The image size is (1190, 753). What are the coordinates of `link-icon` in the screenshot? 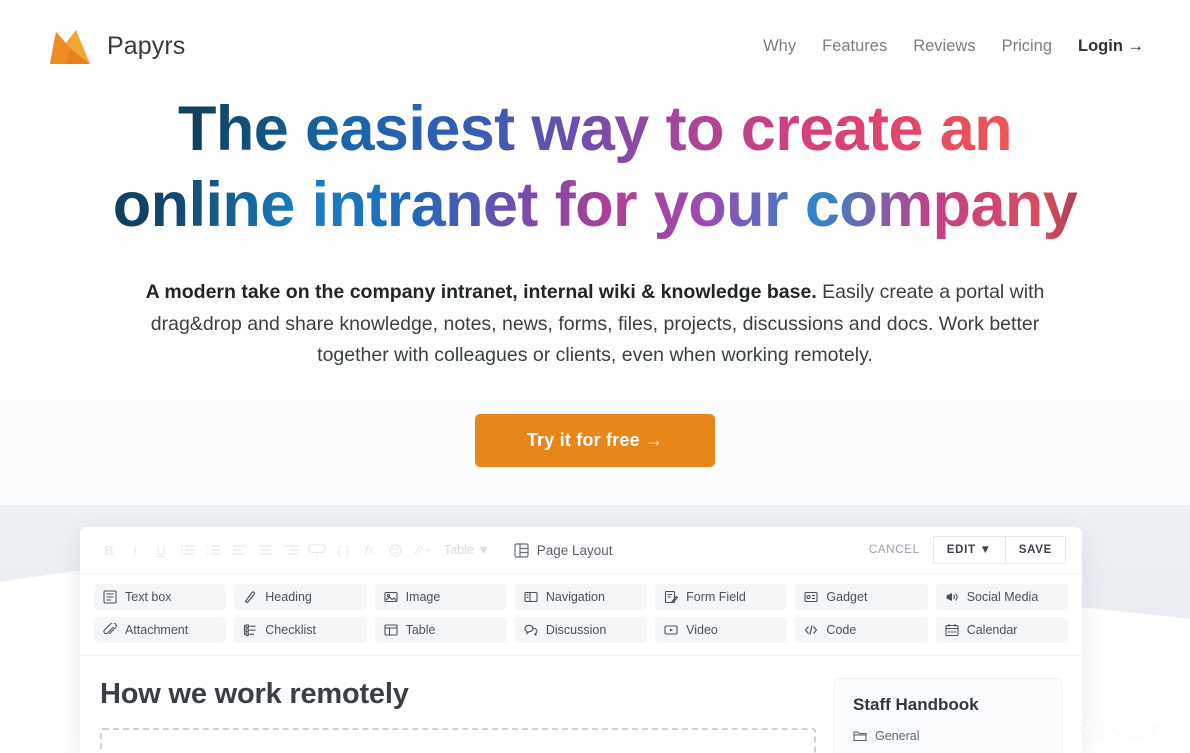 It's located at (317, 550).